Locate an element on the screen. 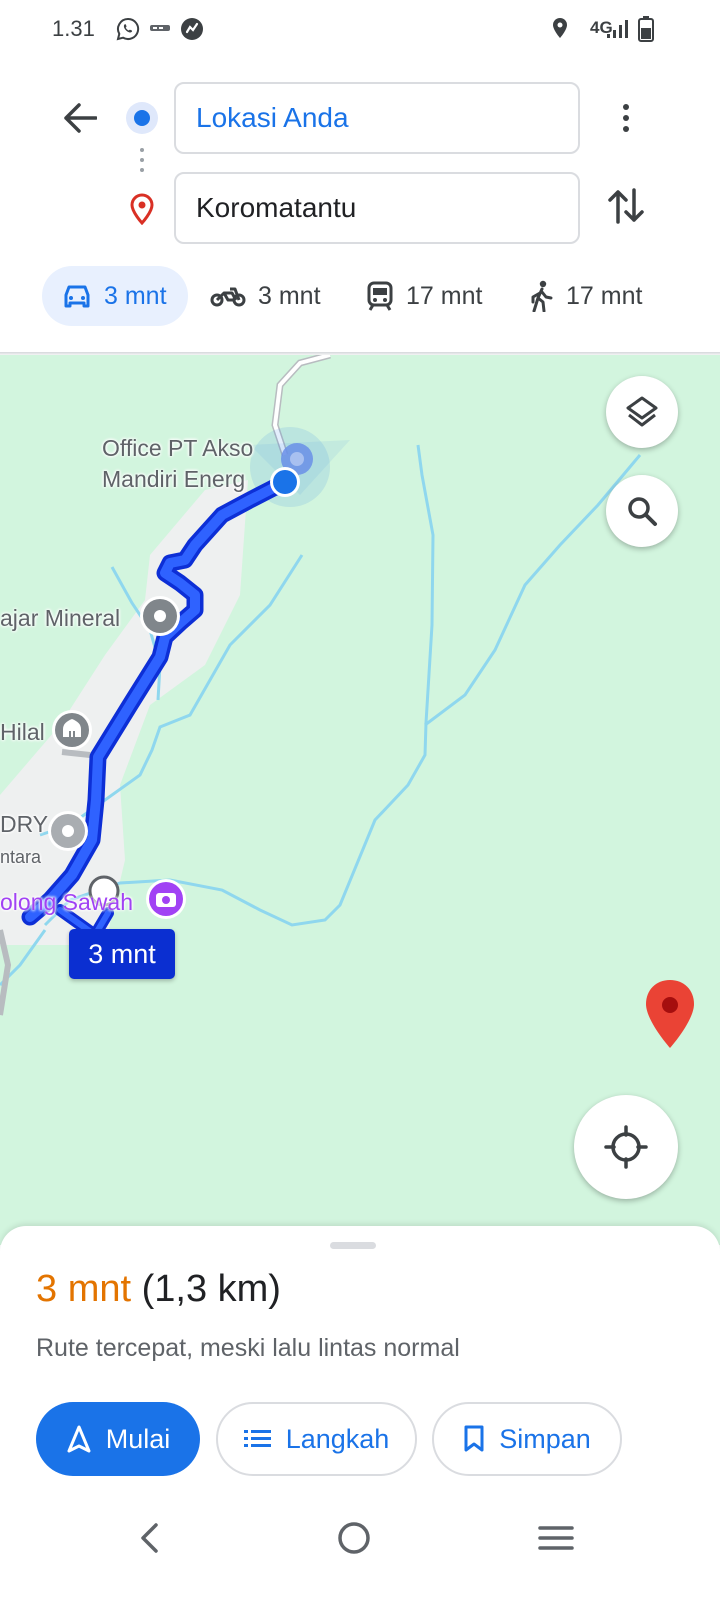 This screenshot has height=1600, width=720. place-label: ajar Mineral is located at coordinates (60, 618).